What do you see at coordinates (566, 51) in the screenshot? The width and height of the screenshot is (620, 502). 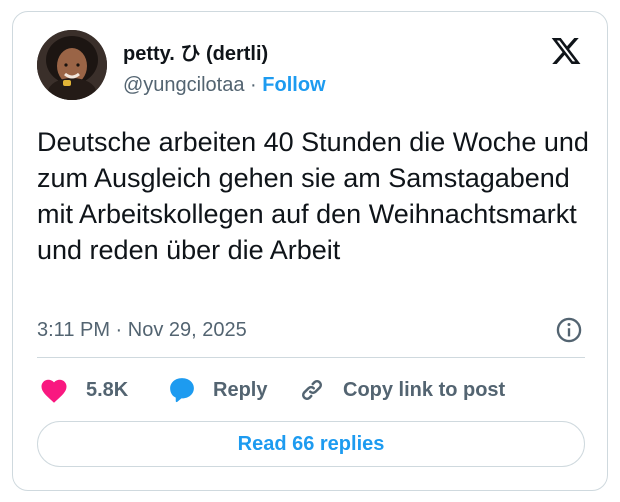 I see `x-logo-icon` at bounding box center [566, 51].